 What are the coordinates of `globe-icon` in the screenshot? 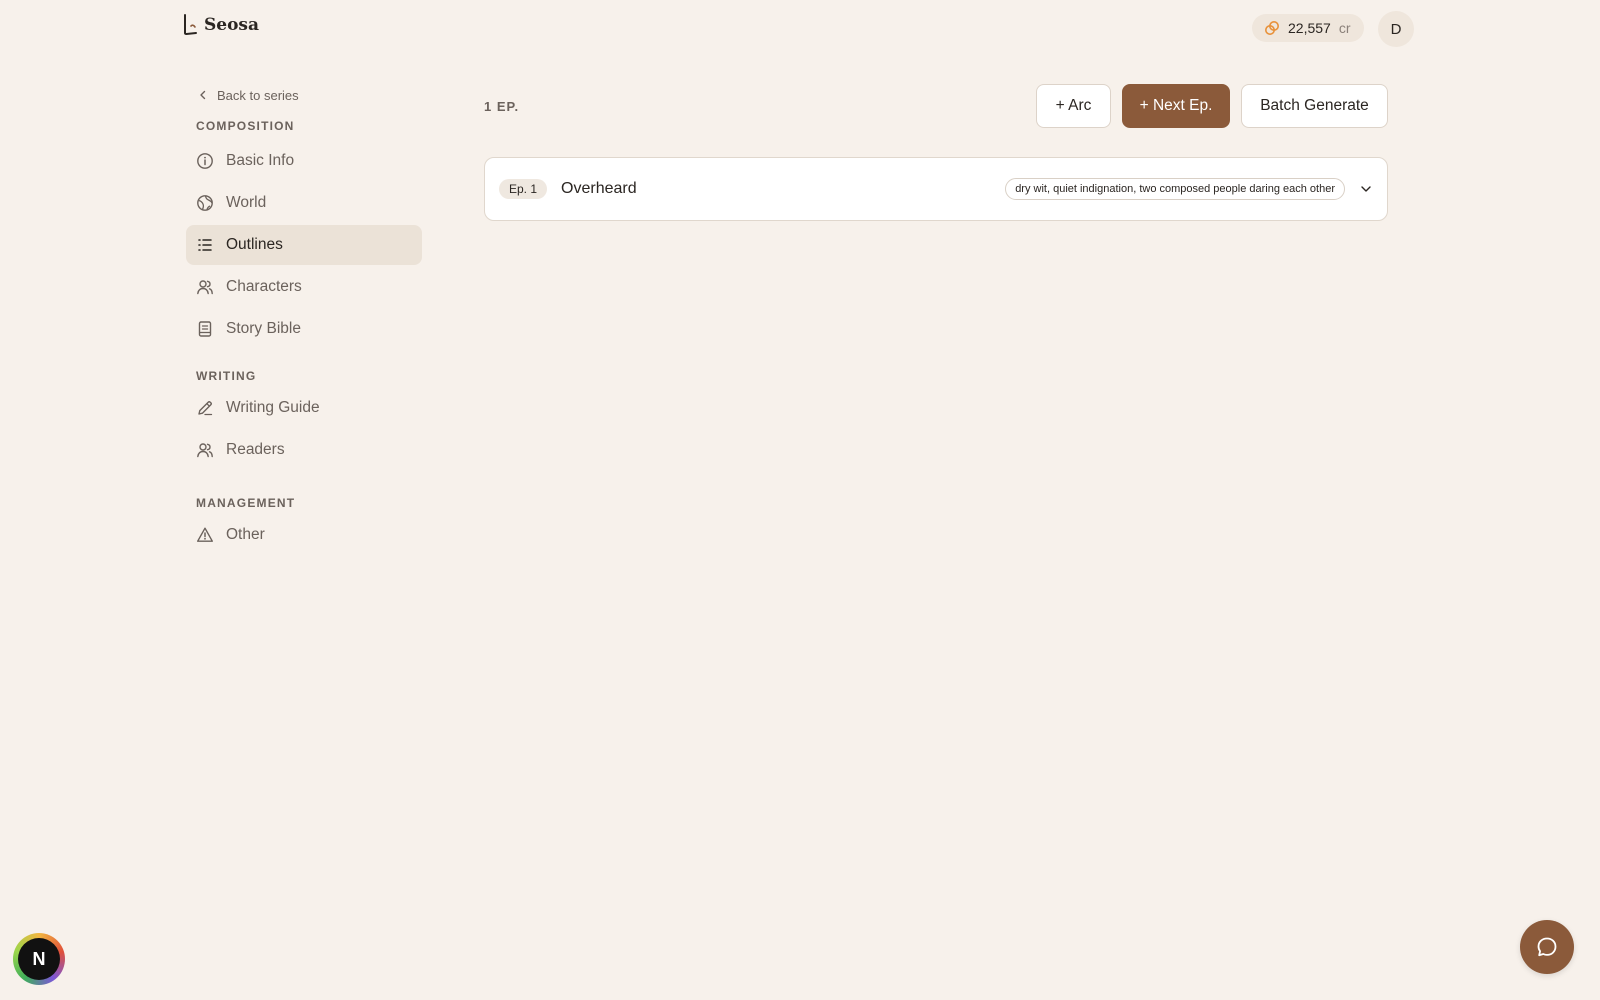 It's located at (205, 203).